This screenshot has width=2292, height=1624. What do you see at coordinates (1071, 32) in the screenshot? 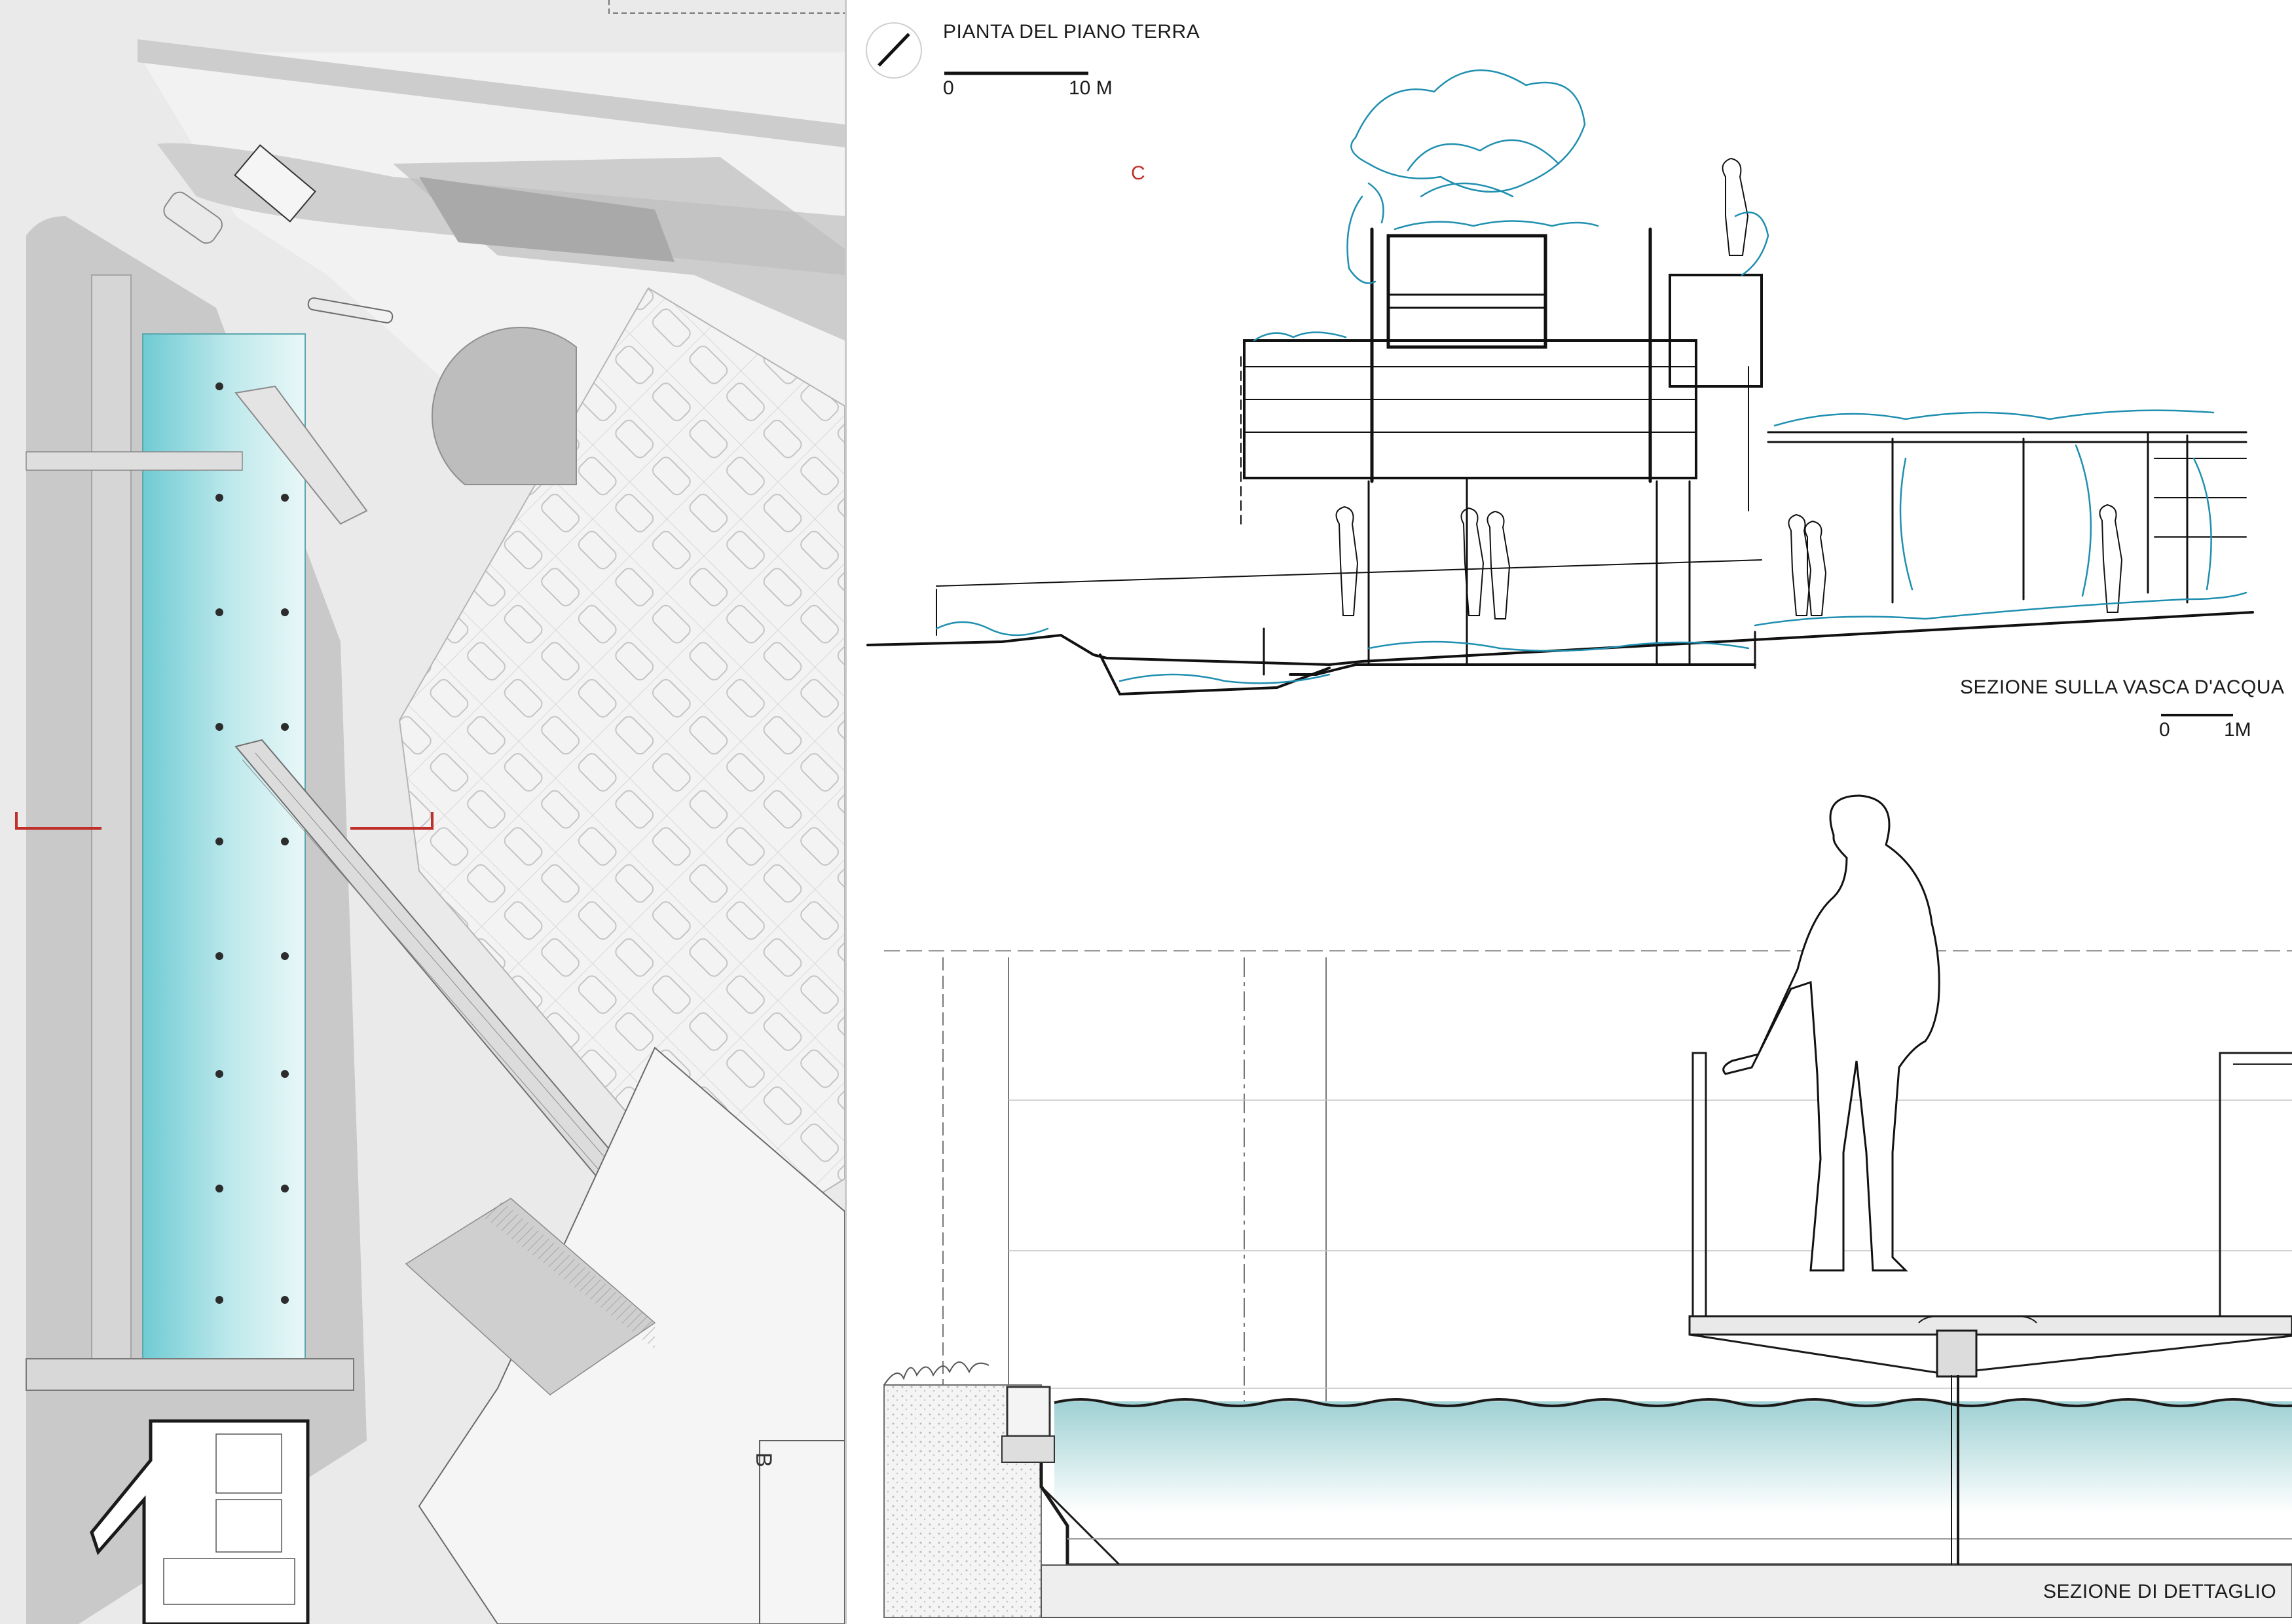
I see `plan-title: PIANTA DEL PIANO TERRA` at bounding box center [1071, 32].